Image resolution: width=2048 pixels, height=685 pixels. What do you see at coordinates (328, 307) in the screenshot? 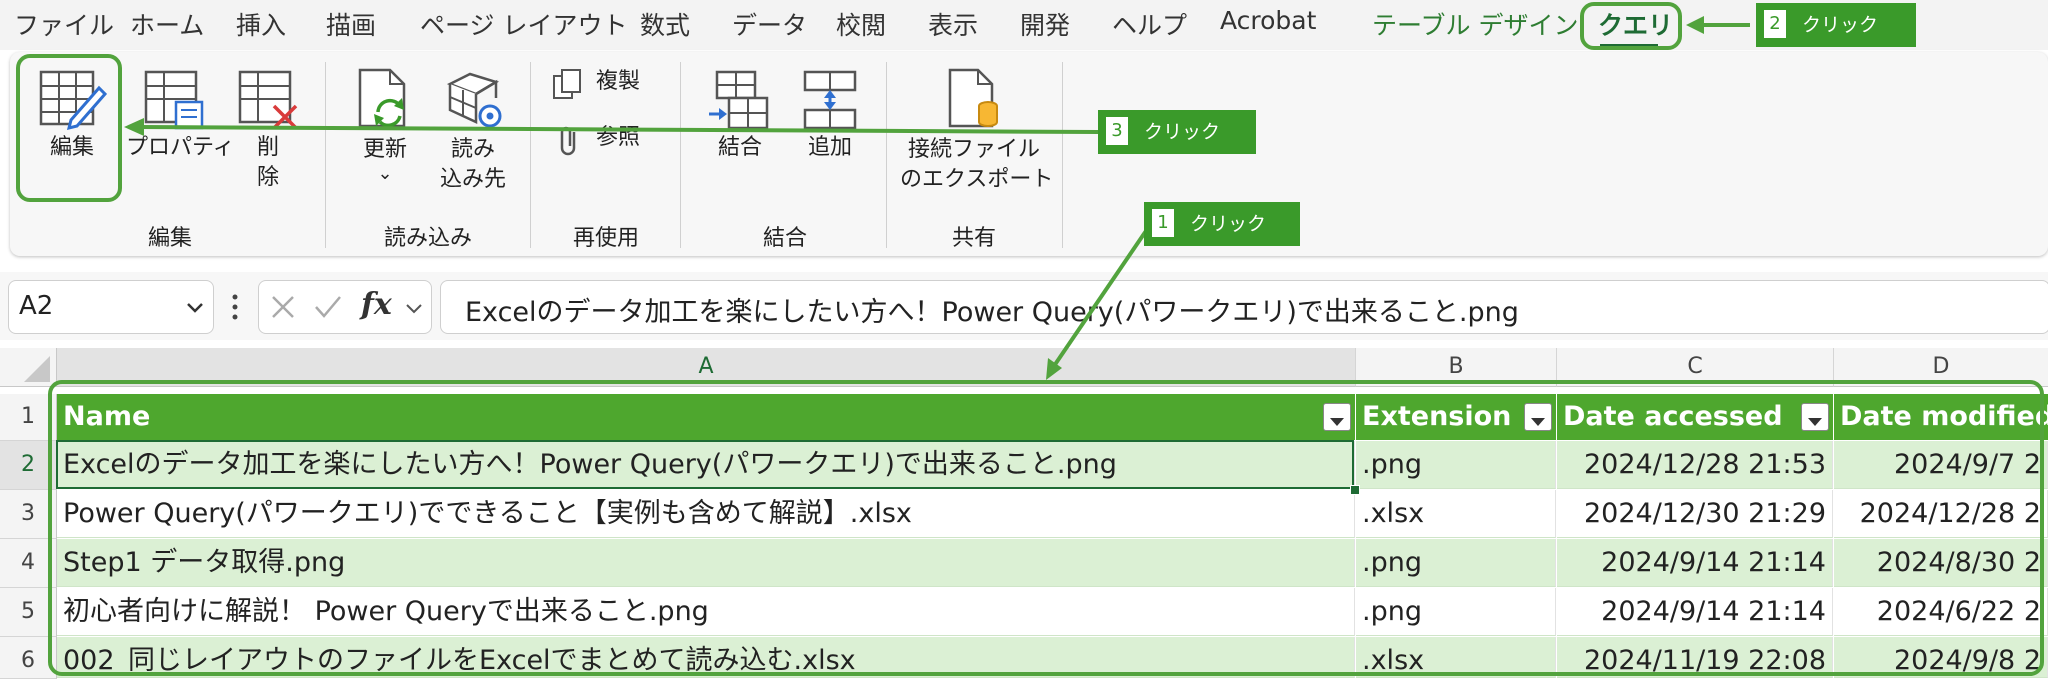
I see `enter-check-icon` at bounding box center [328, 307].